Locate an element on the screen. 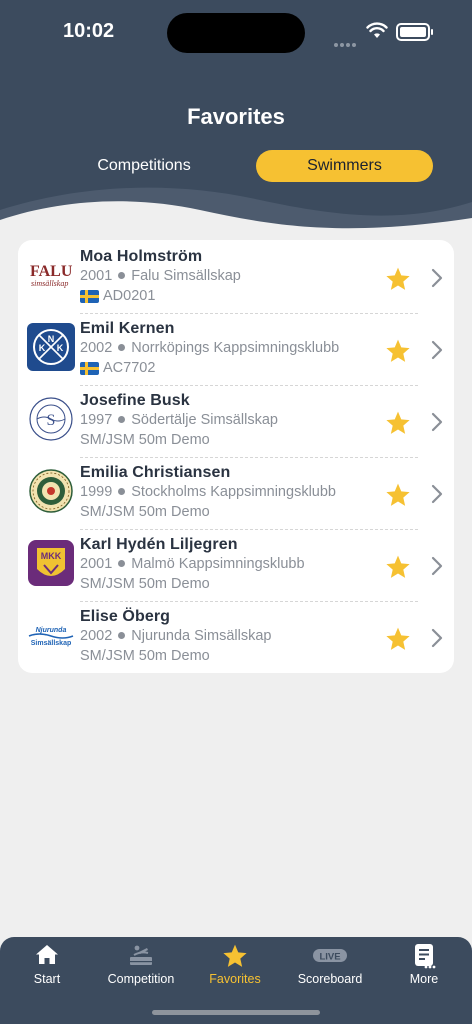  competition-icon is located at coordinates (141, 955).